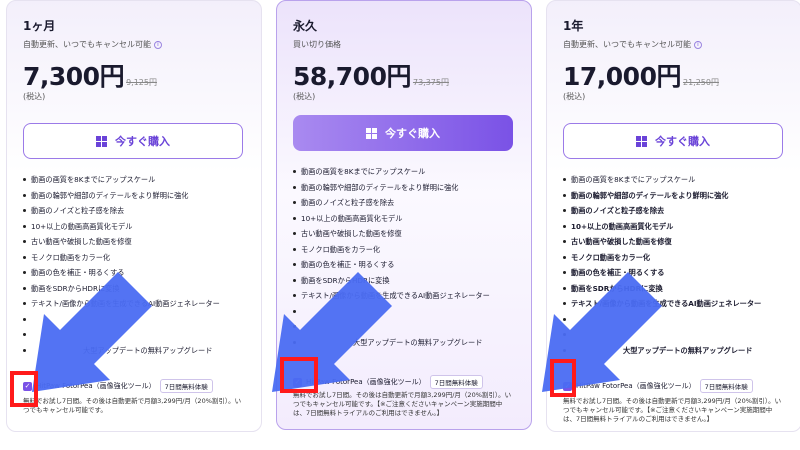 This screenshot has height=450, width=800. Describe the element at coordinates (39, 26) in the screenshot. I see `plan-name: 1ヶ月` at that location.